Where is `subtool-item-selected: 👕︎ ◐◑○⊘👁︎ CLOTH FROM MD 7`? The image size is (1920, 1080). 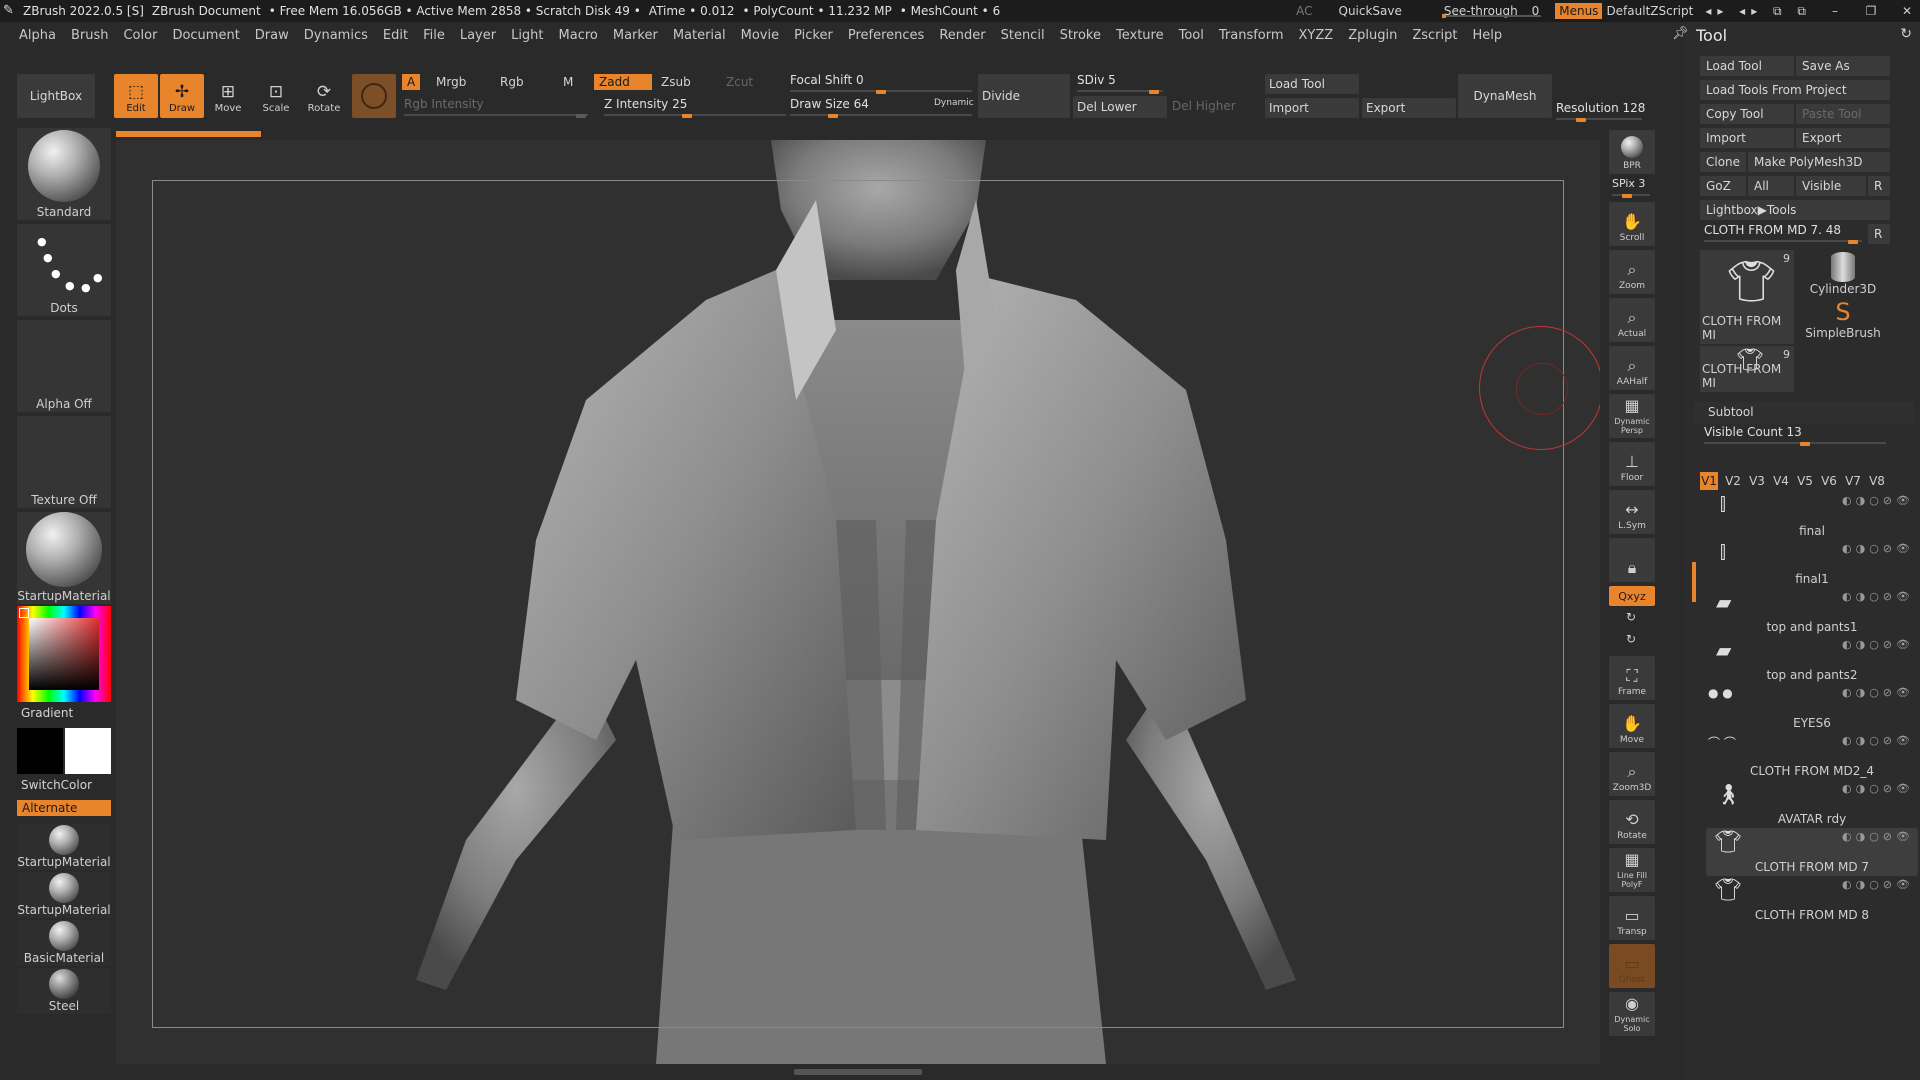 subtool-item-selected: 👕︎ ◐◑○⊘👁︎ CLOTH FROM MD 7 is located at coordinates (1812, 852).